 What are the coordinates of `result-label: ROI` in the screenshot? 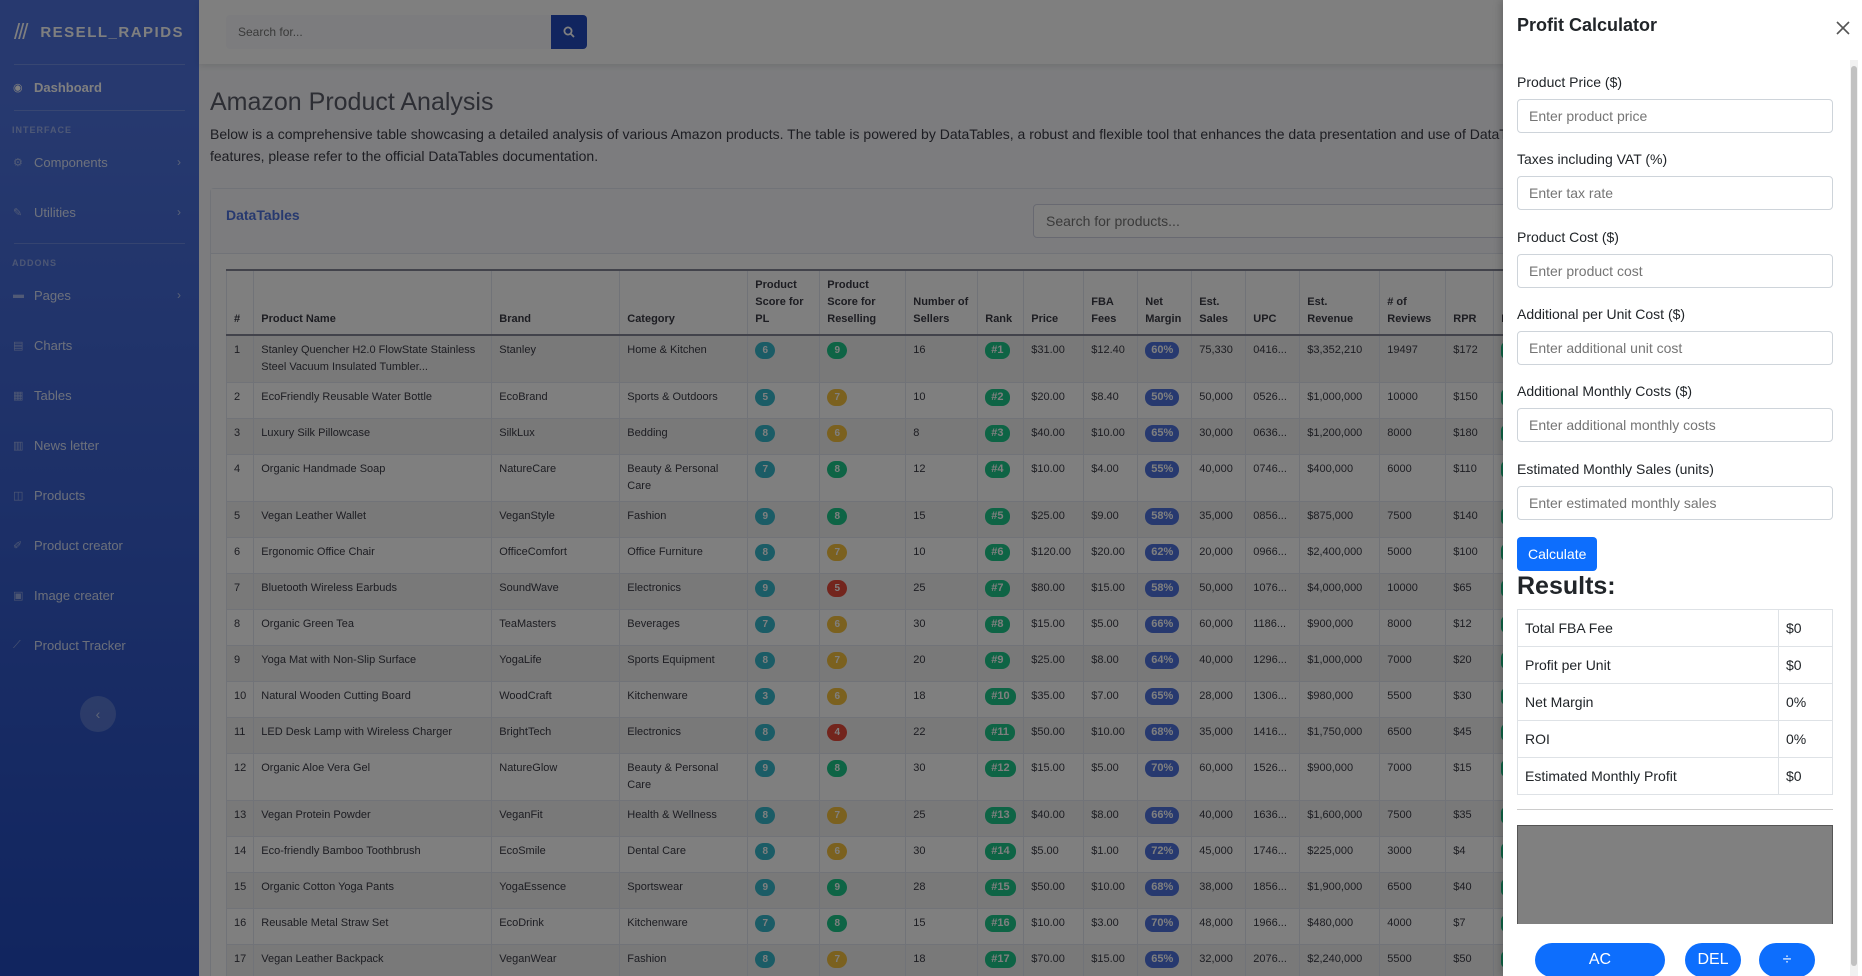 It's located at (1648, 739).